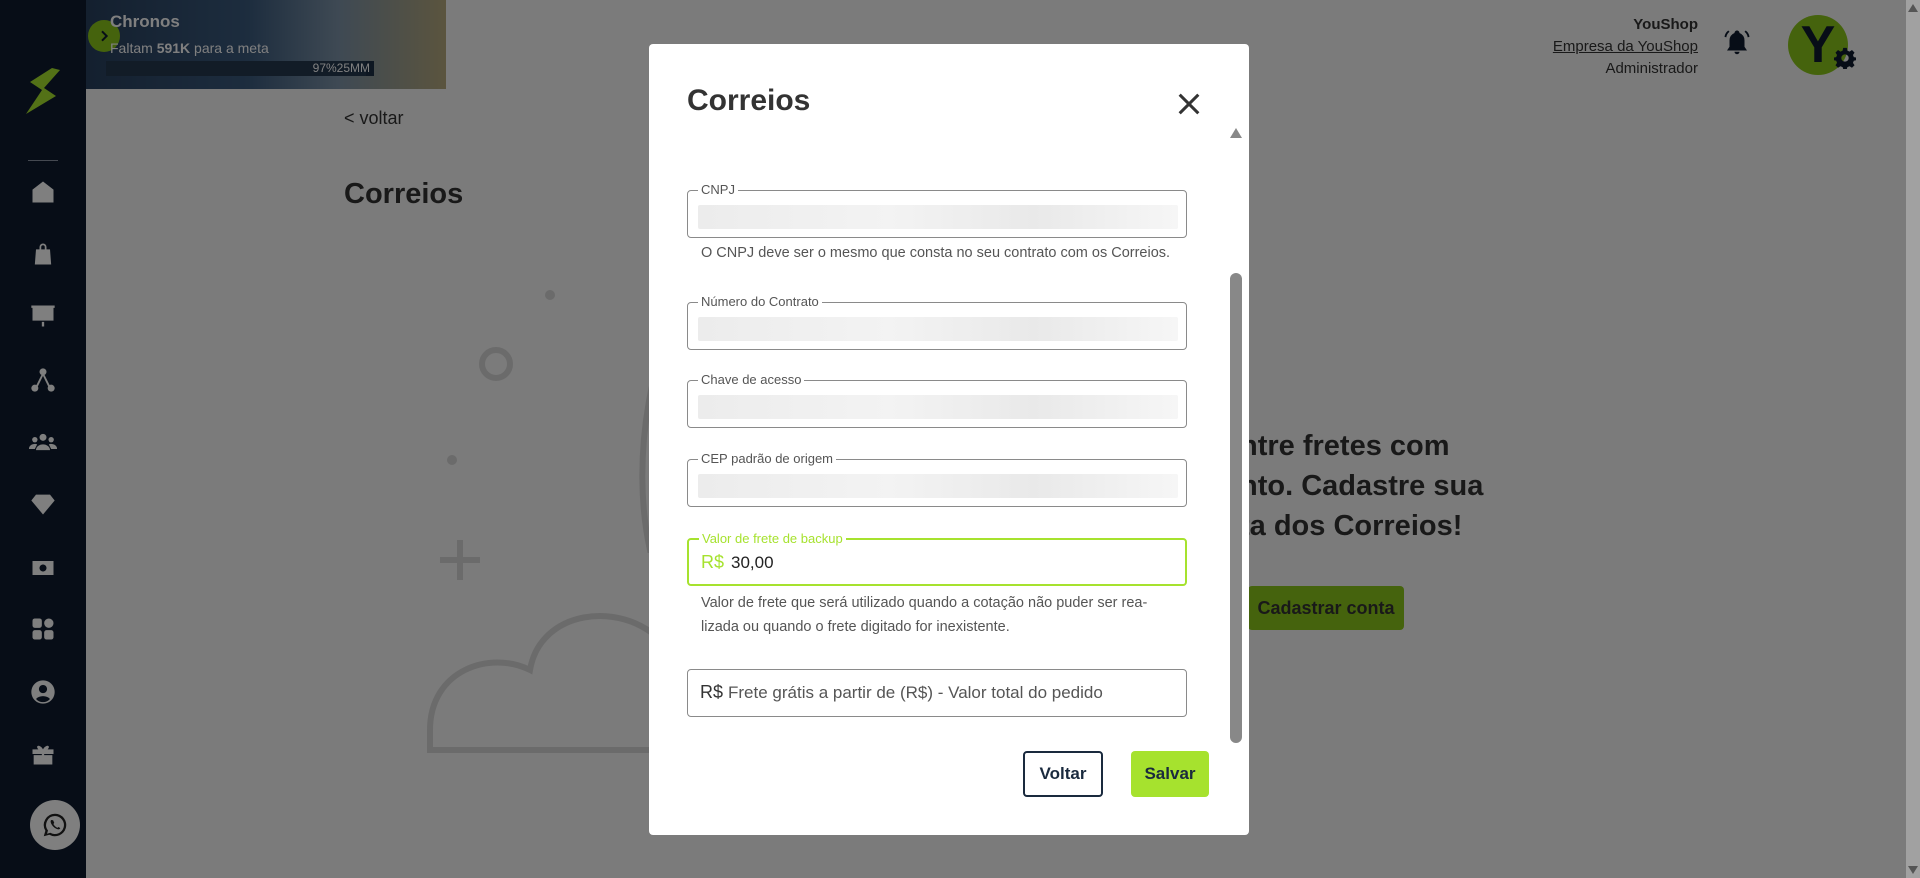 This screenshot has width=1920, height=878. I want to click on cnpj-value-redacted, so click(938, 217).